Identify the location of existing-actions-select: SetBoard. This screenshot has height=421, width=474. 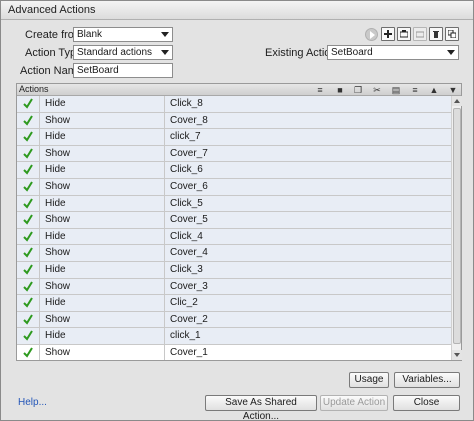
(393, 52).